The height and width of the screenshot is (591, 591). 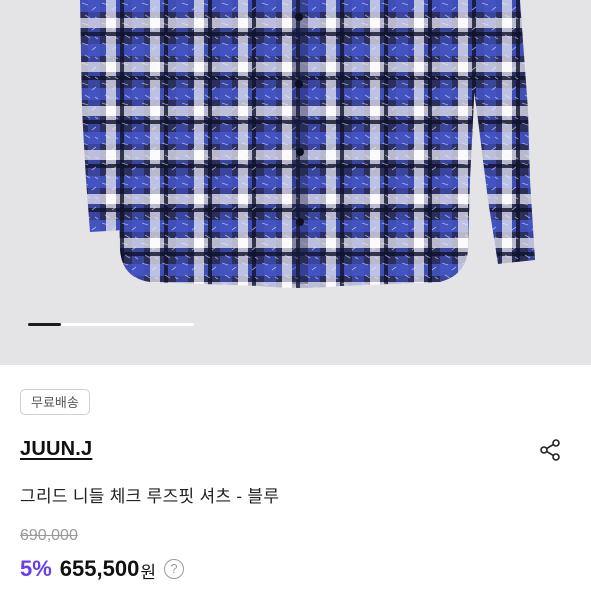 I want to click on price-row: 5% 655,500 원 ?, so click(x=102, y=569).